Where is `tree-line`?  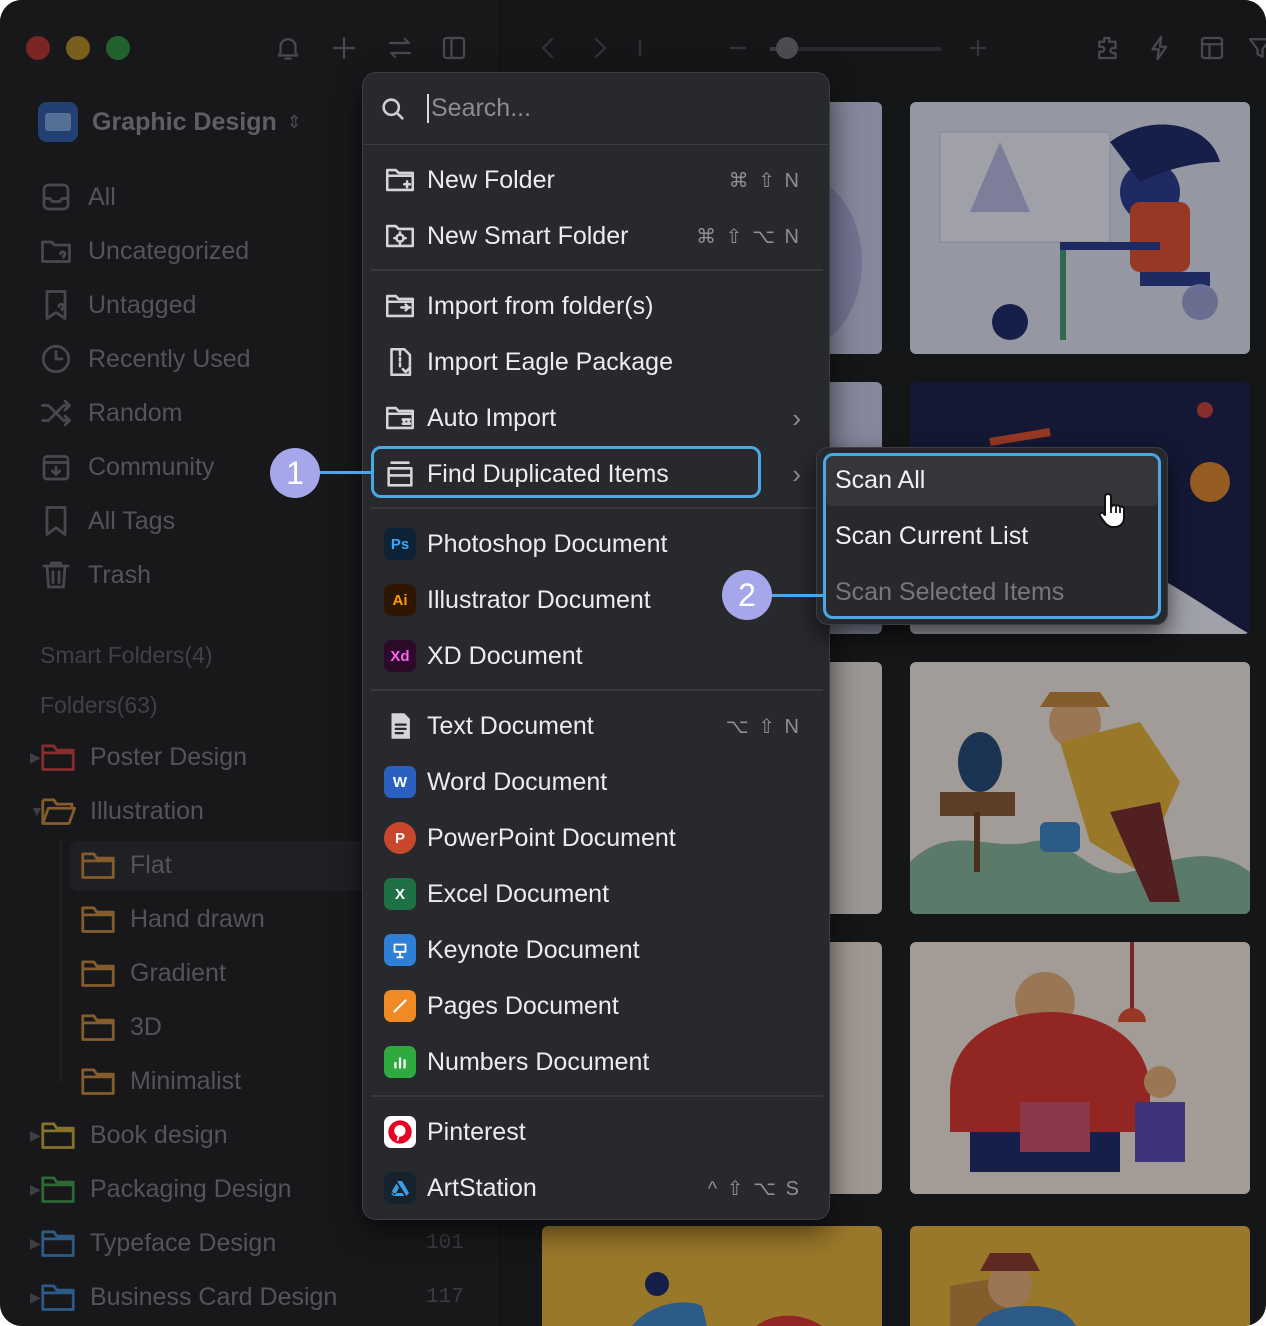
tree-line is located at coordinates (61, 961).